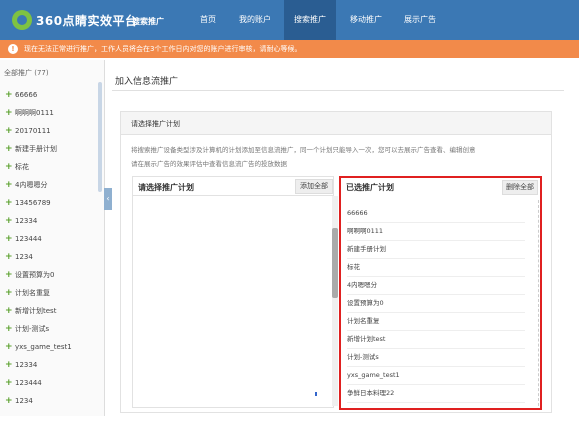 The width and height of the screenshot is (579, 424). Describe the element at coordinates (436, 321) in the screenshot. I see `selected-plan-item: 计划名重复` at that location.